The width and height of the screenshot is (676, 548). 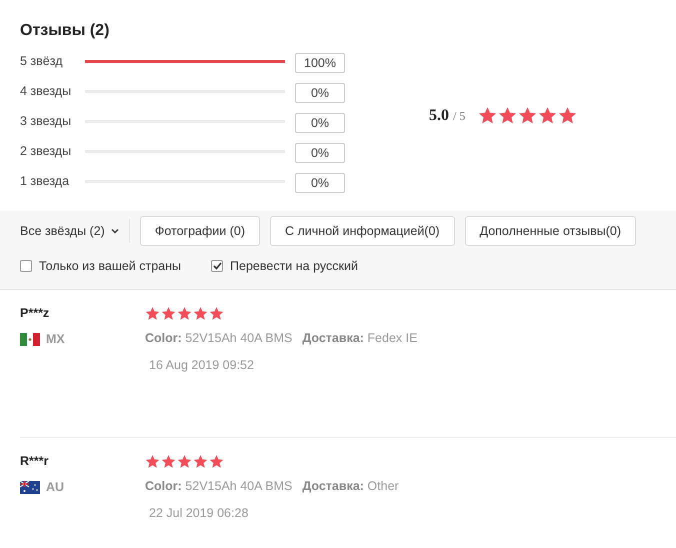 I want to click on filter-button: С личной информацией(0), so click(x=362, y=231).